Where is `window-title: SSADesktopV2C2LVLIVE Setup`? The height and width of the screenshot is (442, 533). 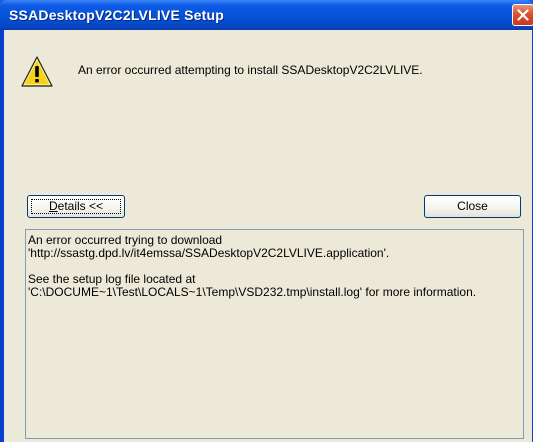
window-title: SSADesktopV2C2LVLIVE Setup is located at coordinates (116, 15).